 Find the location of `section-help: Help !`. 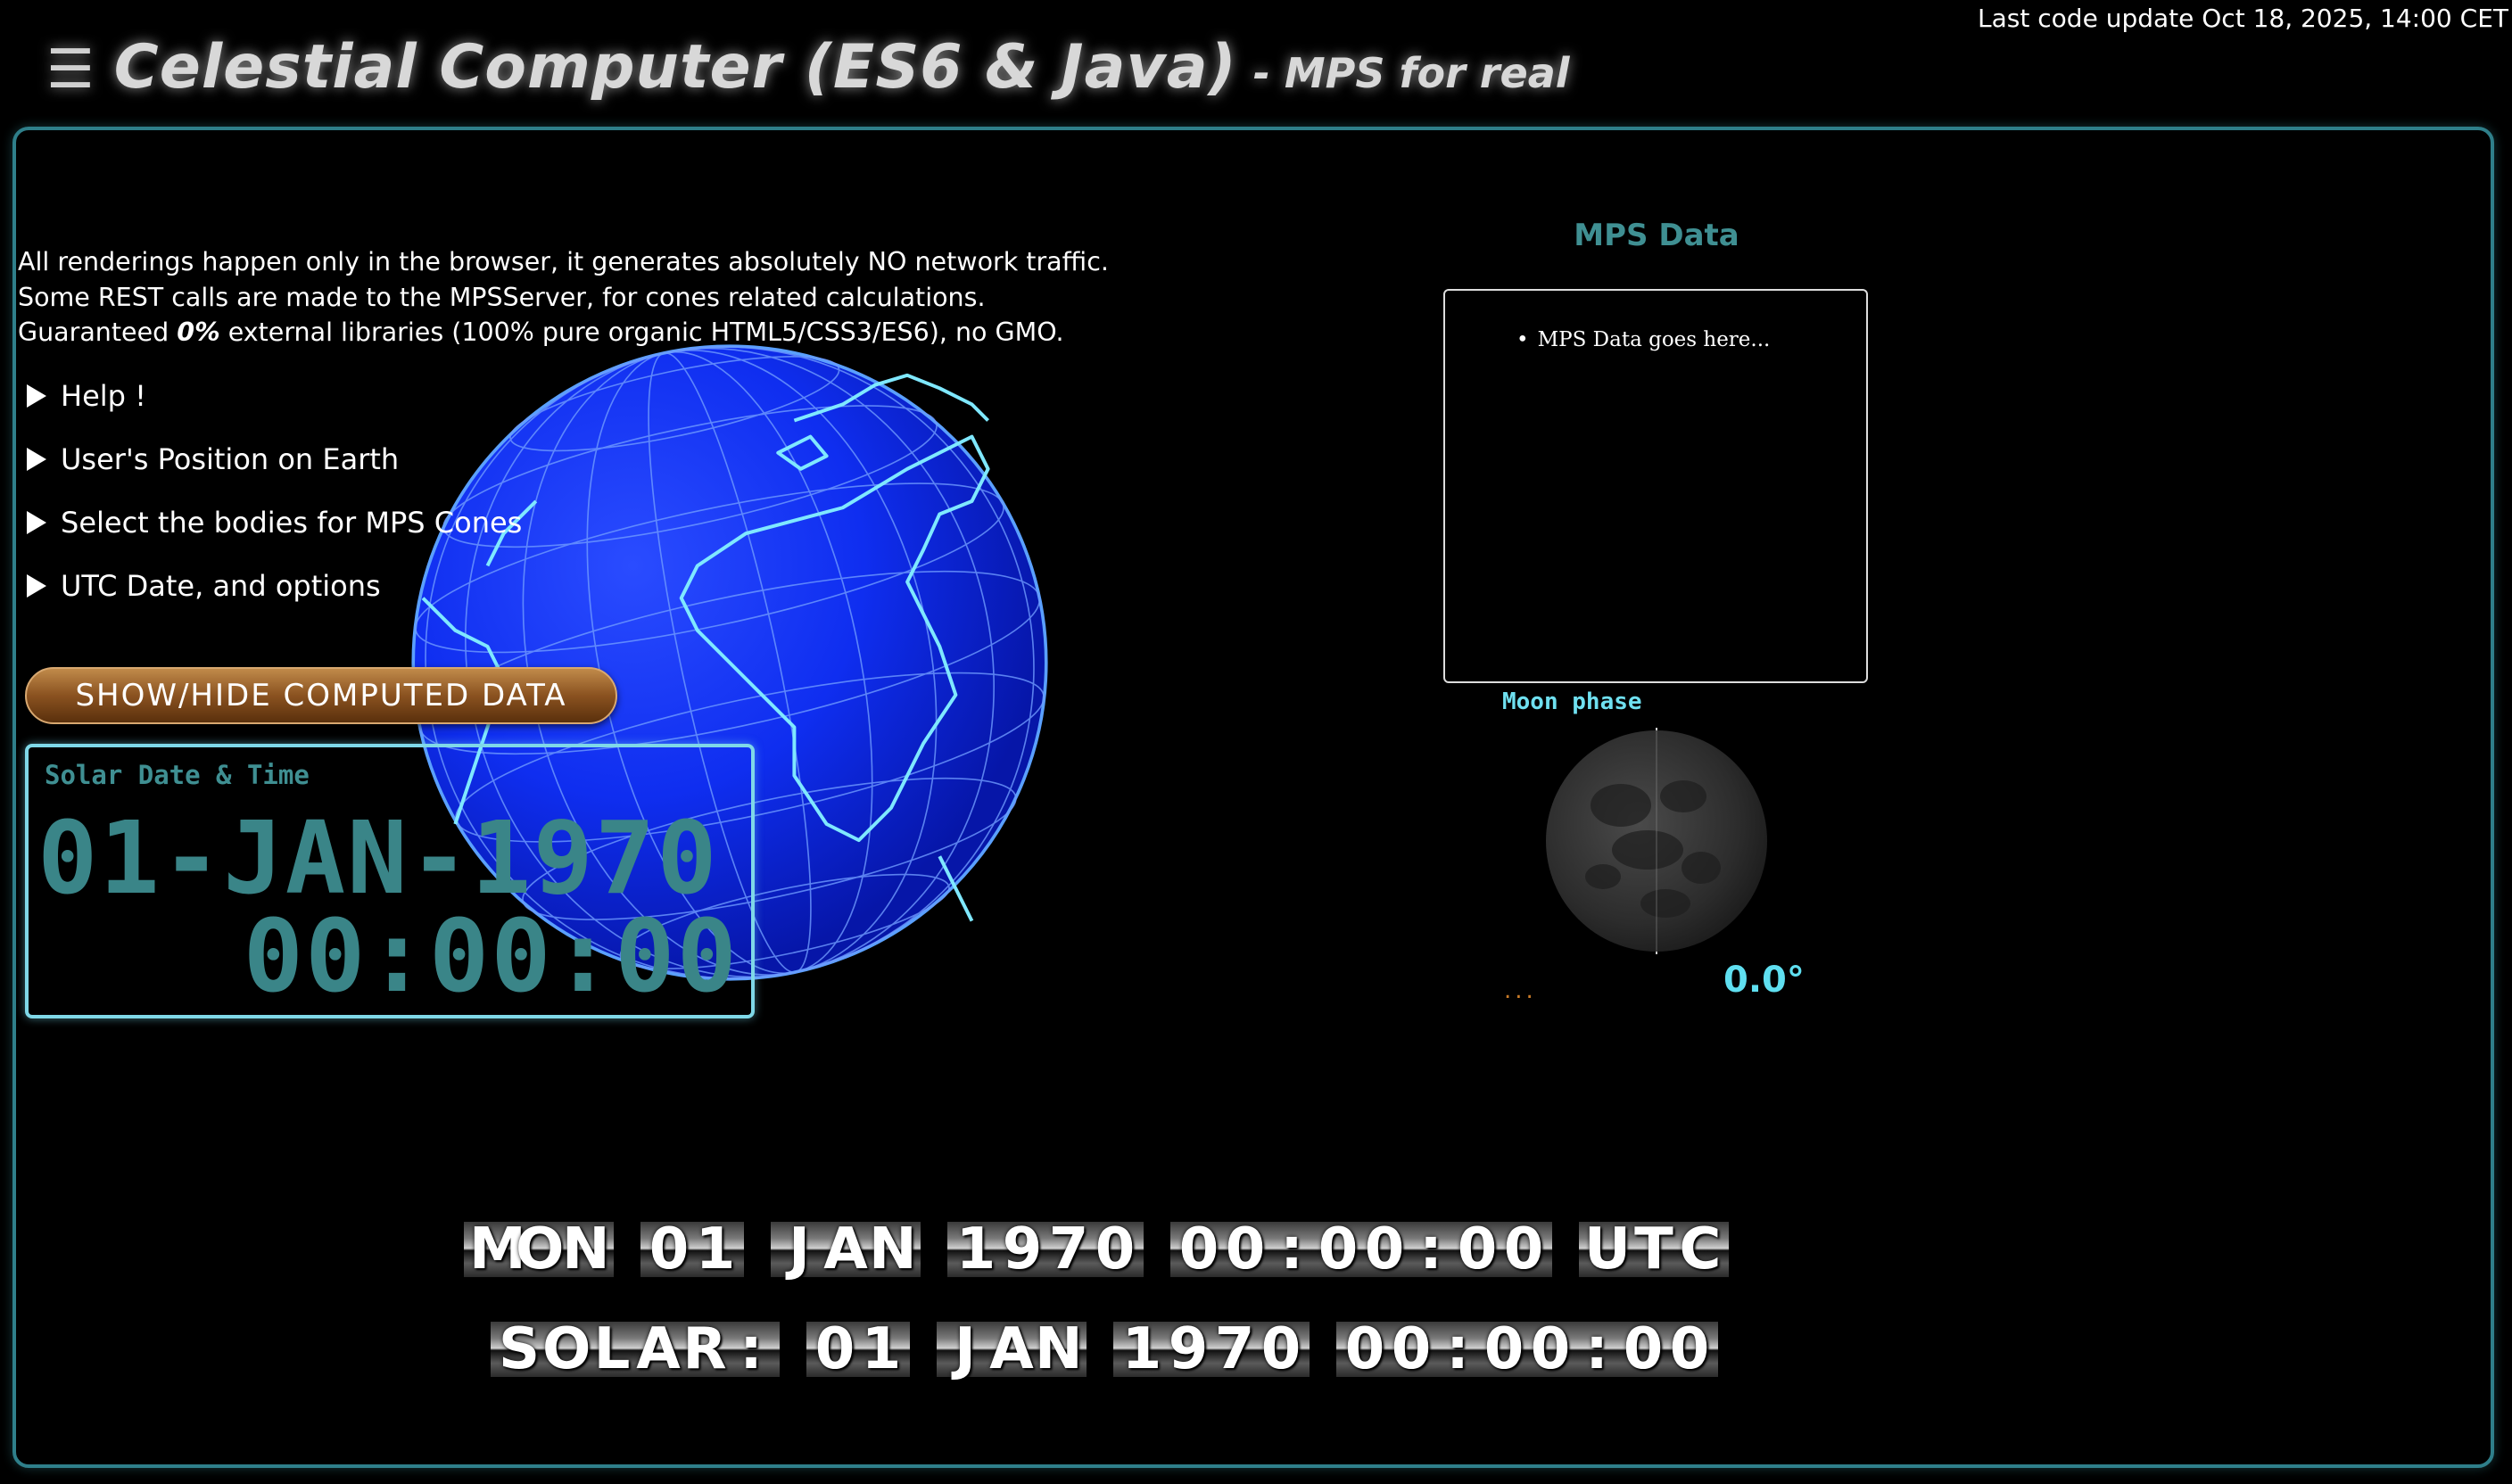

section-help: Help ! is located at coordinates (274, 395).